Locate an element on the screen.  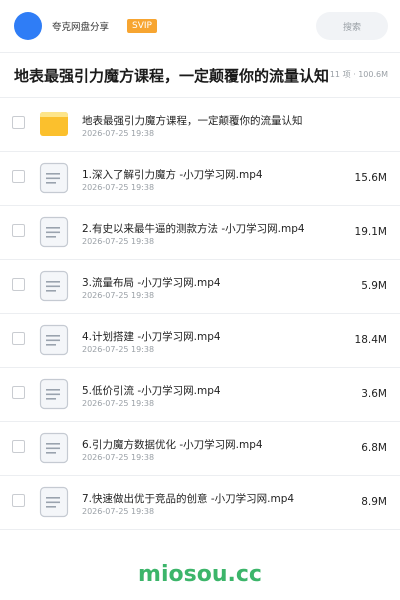
file-name: 4.计划搭建 -小刀学习网.mp4 is located at coordinates (151, 337).